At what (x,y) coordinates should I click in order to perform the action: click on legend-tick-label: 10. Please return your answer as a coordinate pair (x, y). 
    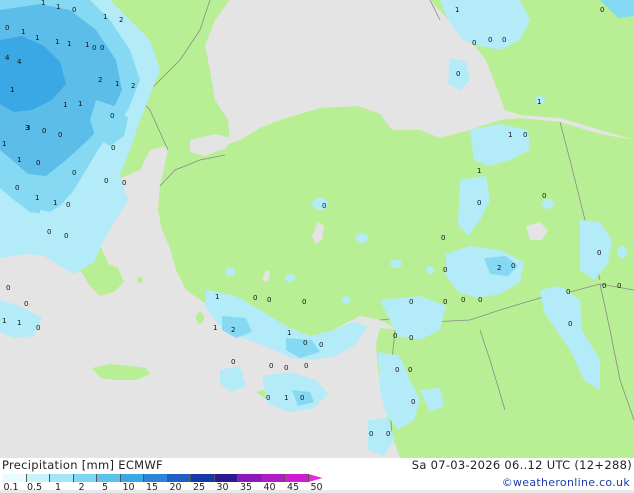
    Looking at the image, I should click on (128, 487).